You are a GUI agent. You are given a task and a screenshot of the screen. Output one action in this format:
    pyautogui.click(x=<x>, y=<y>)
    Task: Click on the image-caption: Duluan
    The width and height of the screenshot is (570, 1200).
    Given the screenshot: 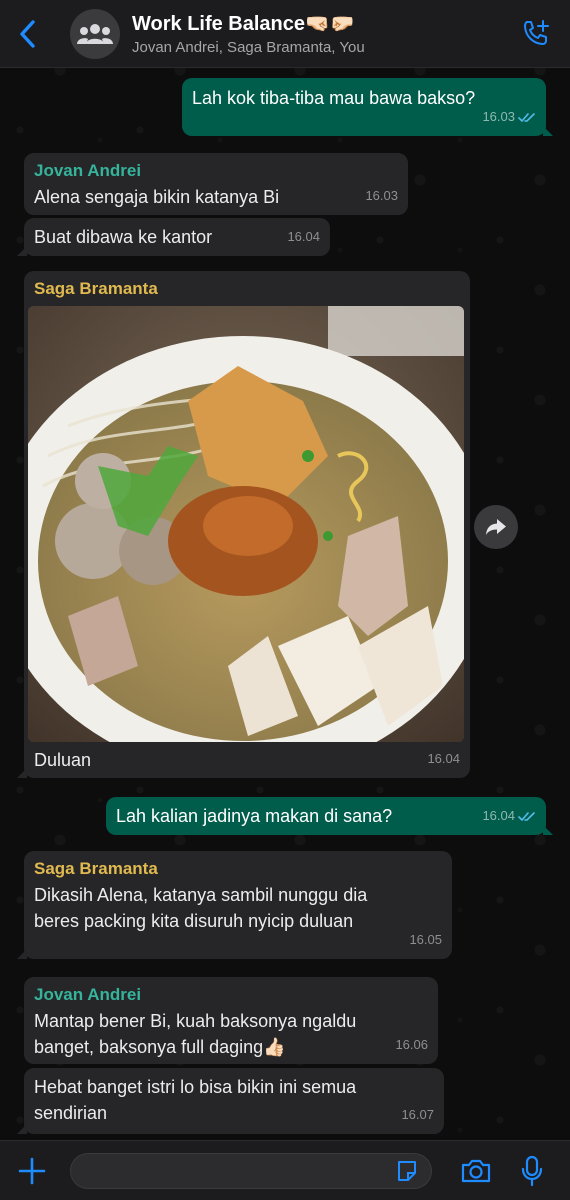 What is the action you would take?
    pyautogui.click(x=63, y=760)
    